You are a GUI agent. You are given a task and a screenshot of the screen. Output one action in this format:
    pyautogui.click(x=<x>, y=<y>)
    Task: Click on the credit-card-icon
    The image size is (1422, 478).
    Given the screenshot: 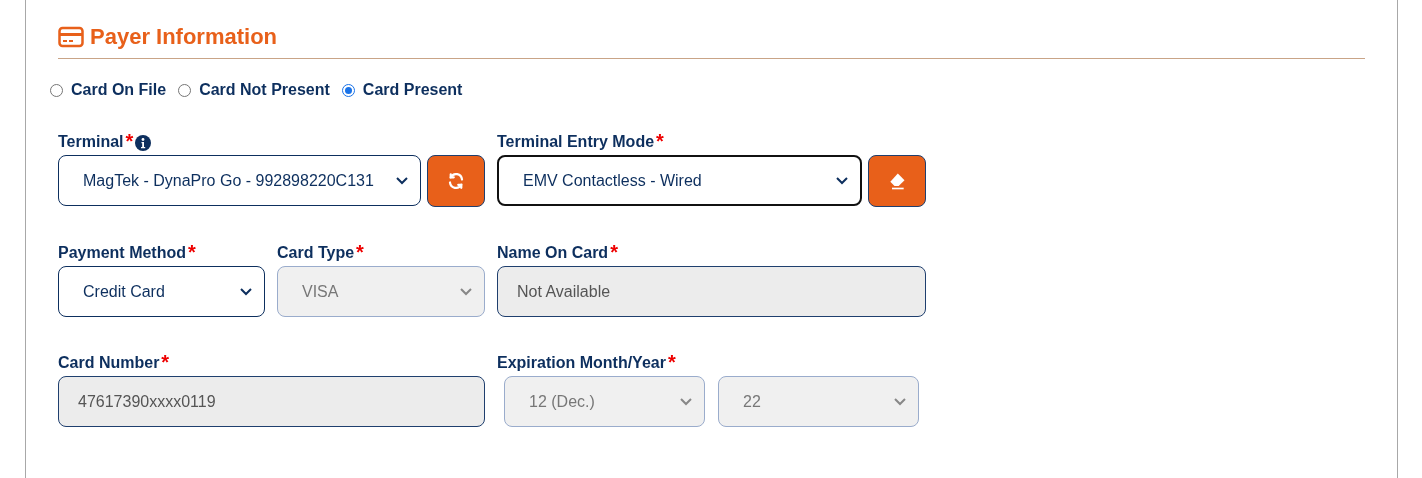 What is the action you would take?
    pyautogui.click(x=71, y=37)
    